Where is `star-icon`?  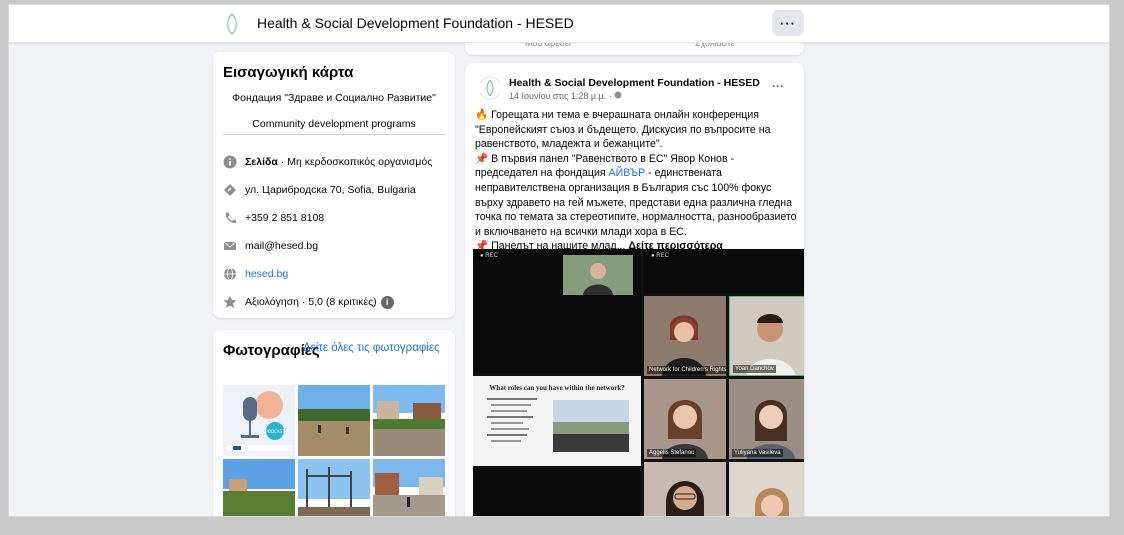 star-icon is located at coordinates (230, 302).